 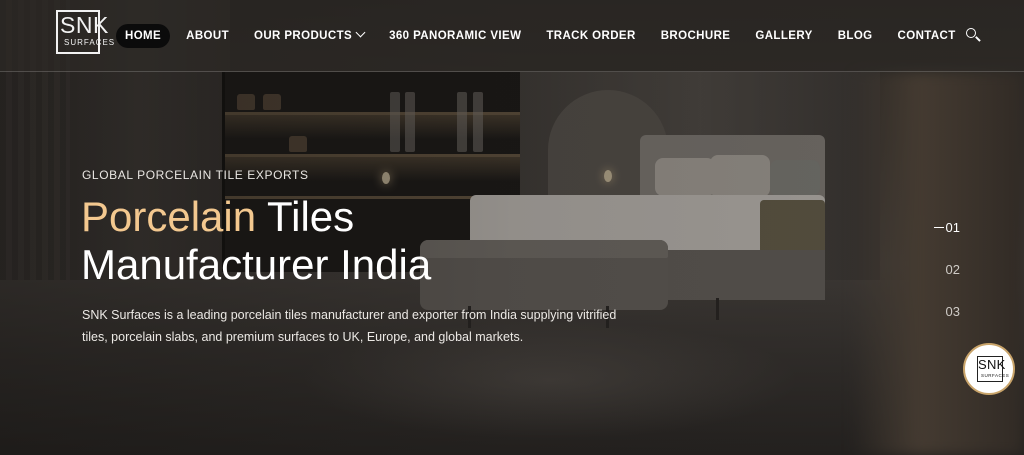 I want to click on nav-brochure: BROCHURE, so click(x=696, y=36).